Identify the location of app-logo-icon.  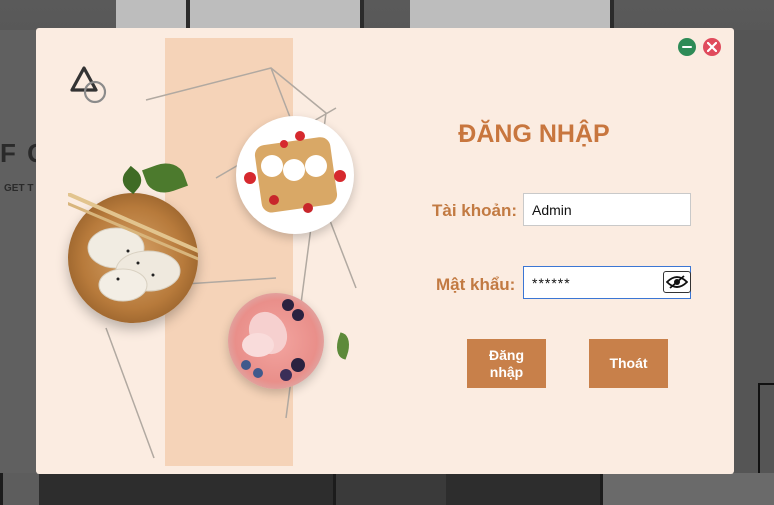
(88, 85).